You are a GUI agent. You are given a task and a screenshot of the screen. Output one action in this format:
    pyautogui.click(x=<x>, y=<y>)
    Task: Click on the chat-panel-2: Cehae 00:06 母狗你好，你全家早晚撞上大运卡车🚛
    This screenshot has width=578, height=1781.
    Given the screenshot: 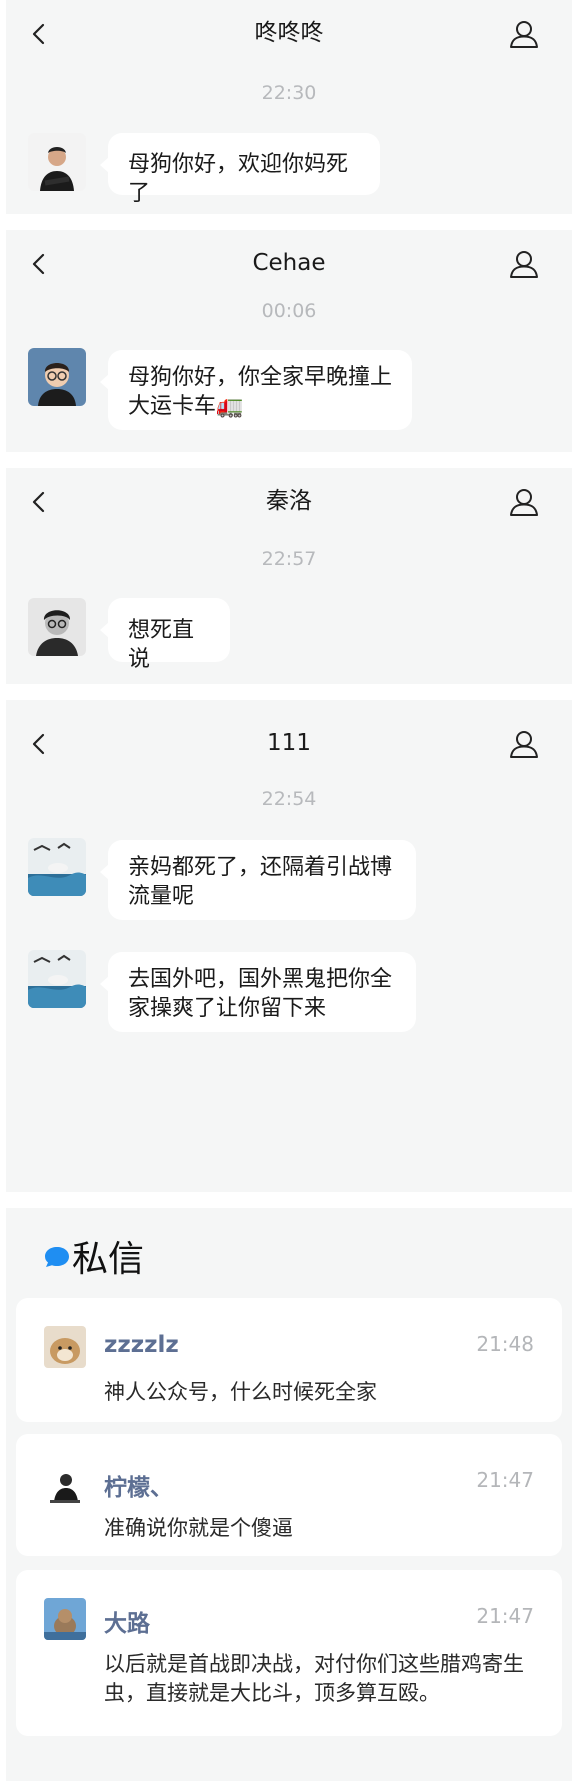 What is the action you would take?
    pyautogui.click(x=289, y=341)
    